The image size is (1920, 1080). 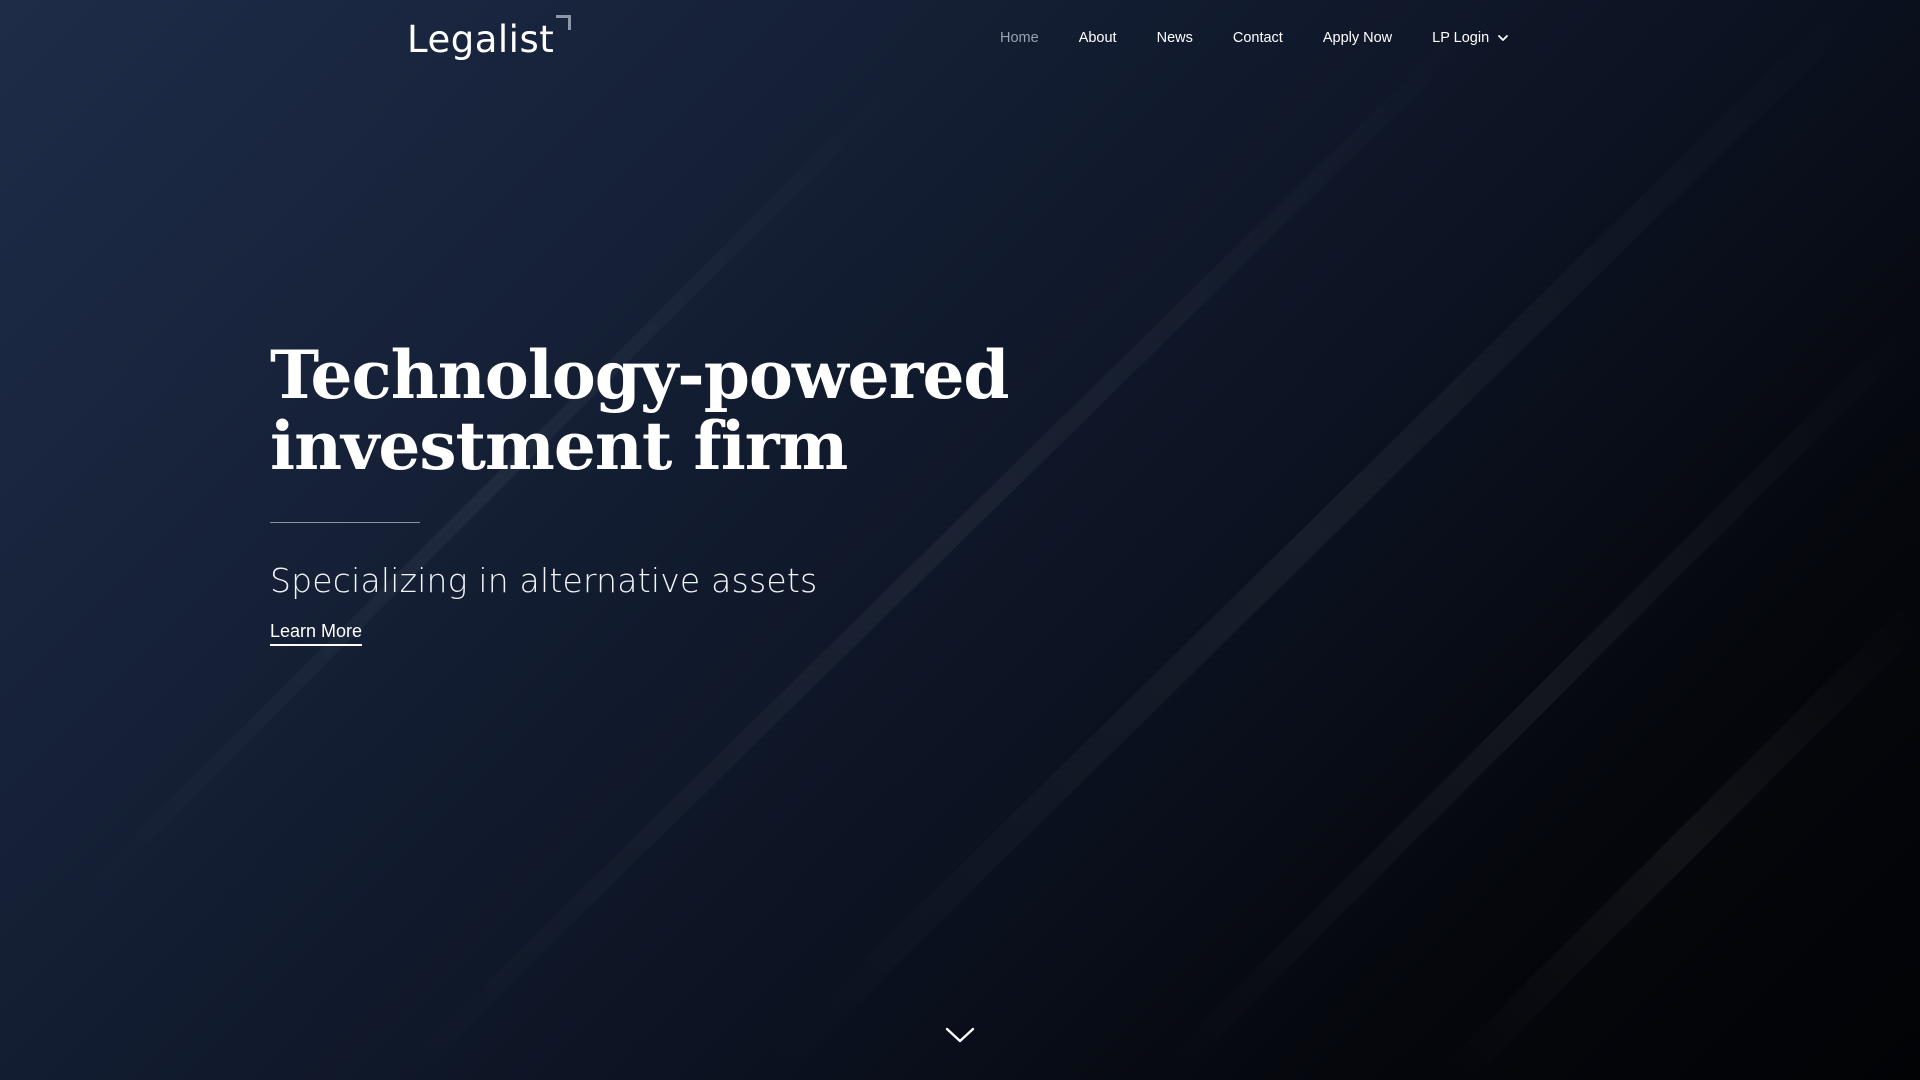 I want to click on scroll-down-chevron-icon, so click(x=960, y=1035).